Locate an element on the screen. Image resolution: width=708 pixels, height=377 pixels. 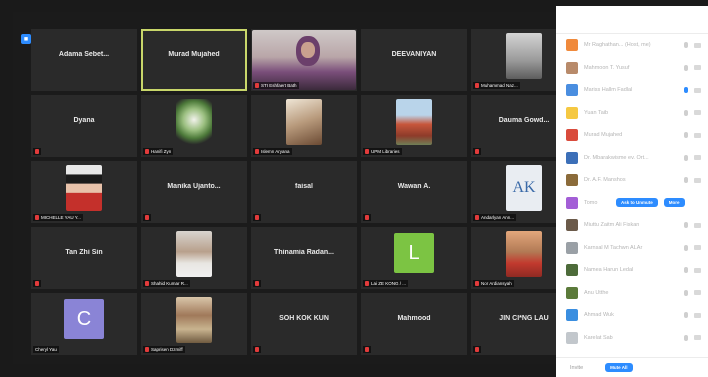
more-button: More is located at coordinates (674, 203).